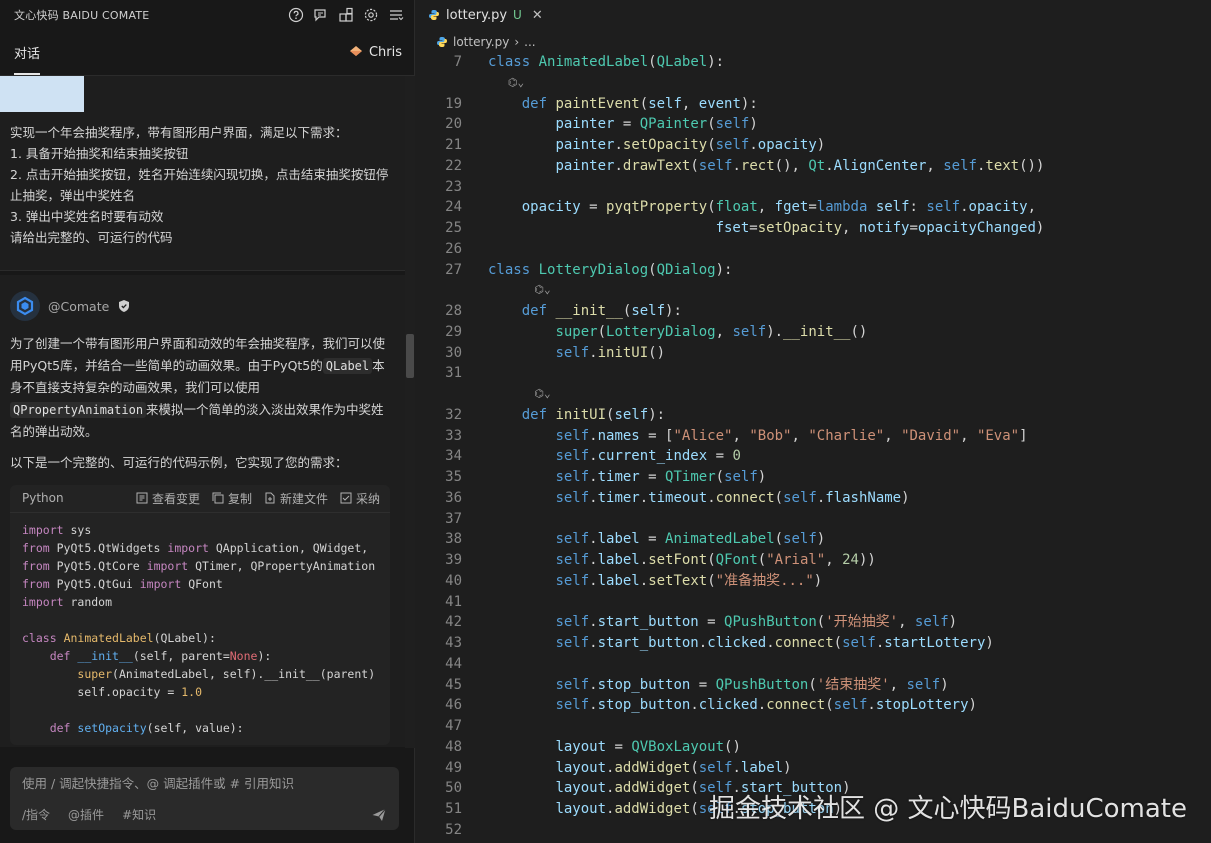 This screenshot has width=1211, height=843. I want to click on copy-icon, so click(218, 498).